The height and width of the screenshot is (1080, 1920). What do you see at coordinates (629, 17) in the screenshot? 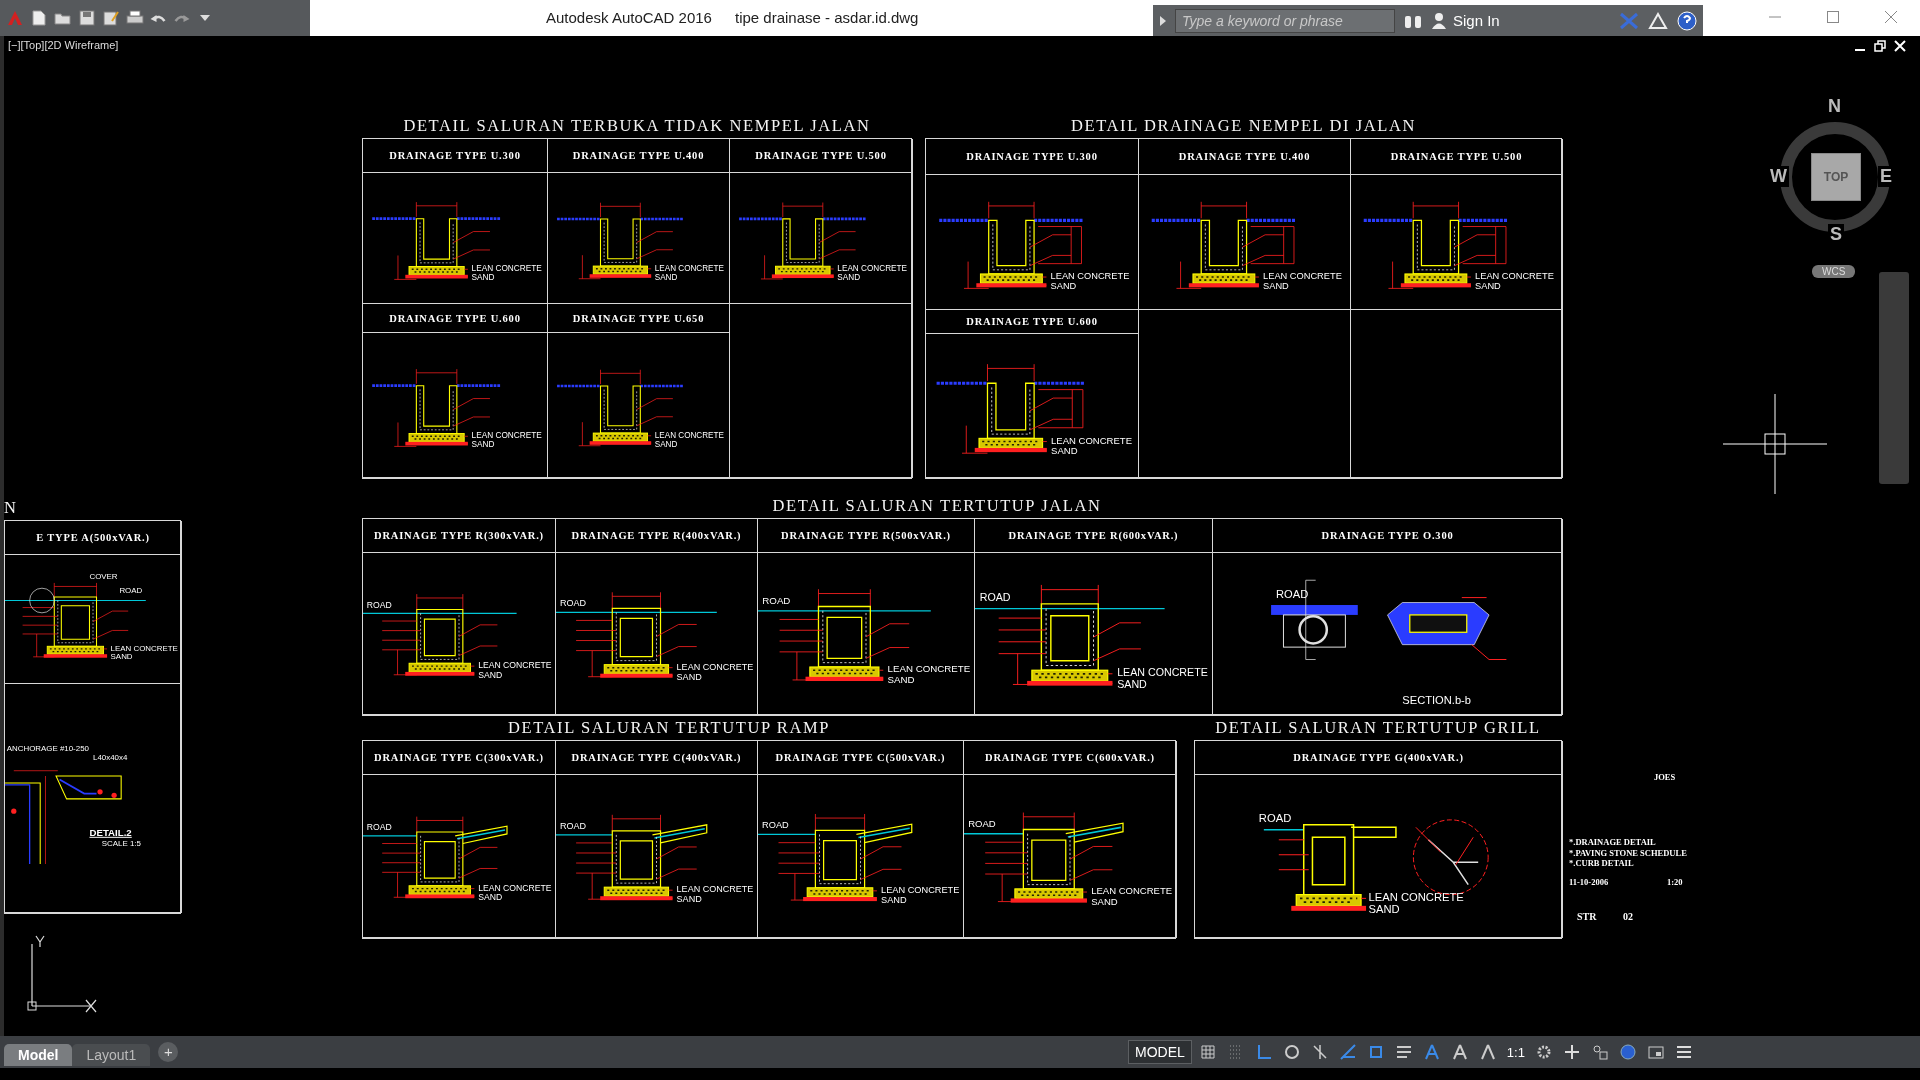
I see `app-title: Autodesk AutoCAD 2016` at bounding box center [629, 17].